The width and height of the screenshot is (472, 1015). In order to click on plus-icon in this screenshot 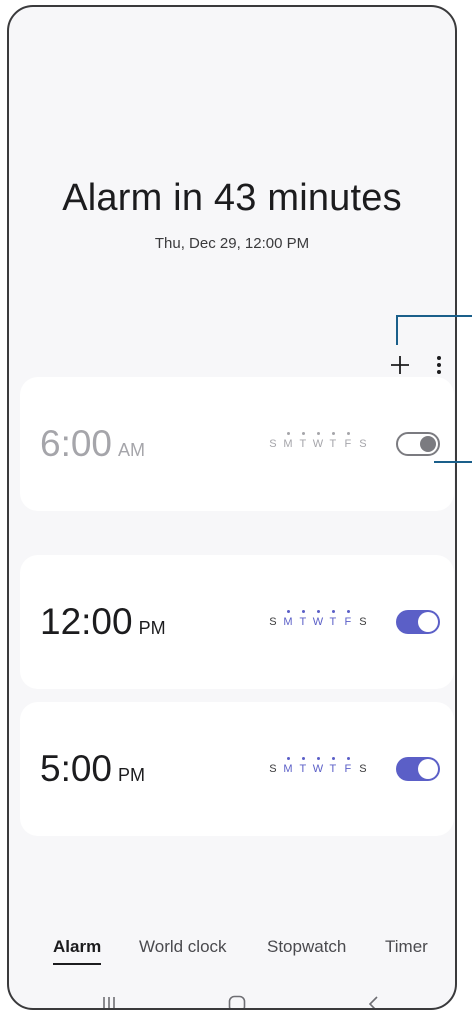, I will do `click(400, 365)`.